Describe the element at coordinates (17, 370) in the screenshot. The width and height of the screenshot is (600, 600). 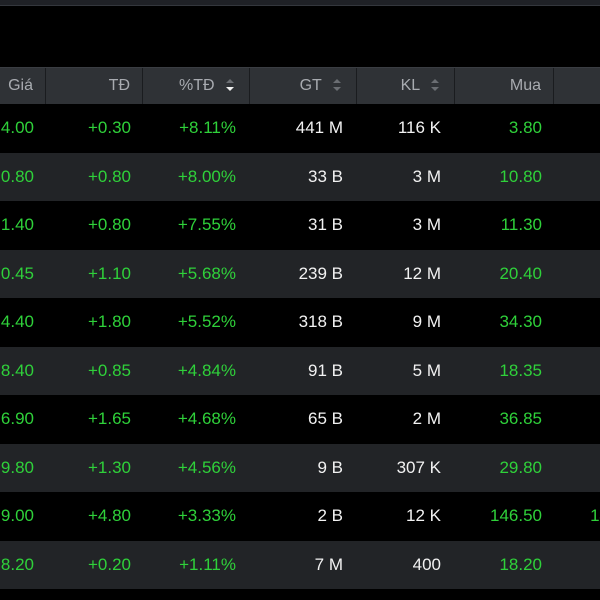
I see `cell-price: 8.40` at that location.